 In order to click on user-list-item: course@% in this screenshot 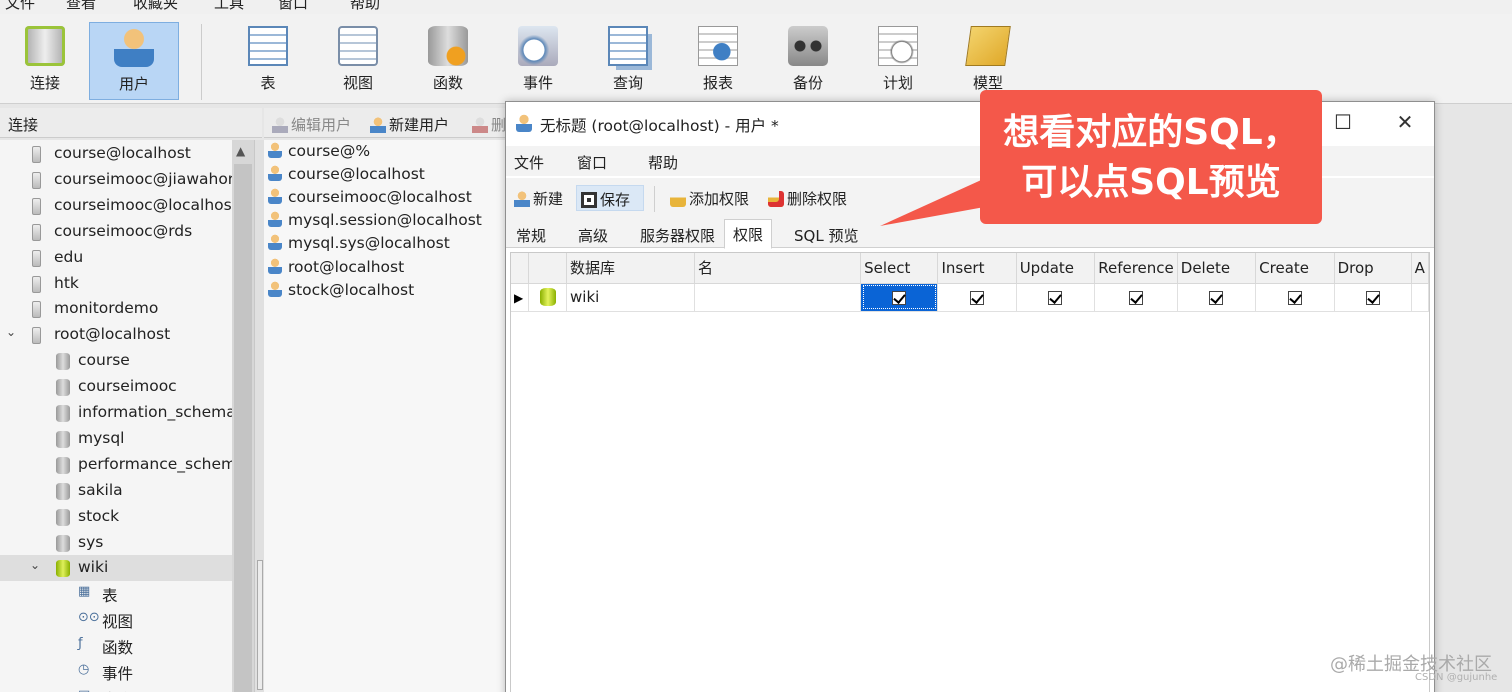, I will do `click(319, 153)`.